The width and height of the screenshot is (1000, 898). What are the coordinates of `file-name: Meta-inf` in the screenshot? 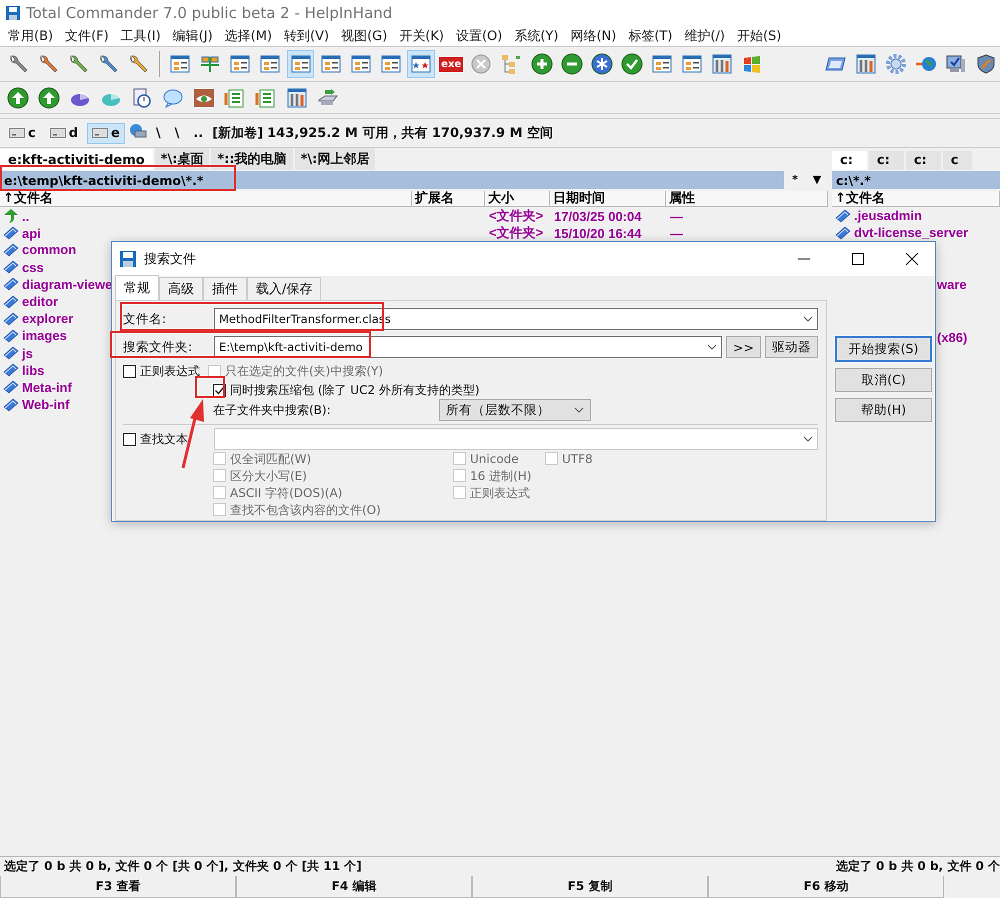 It's located at (47, 387).